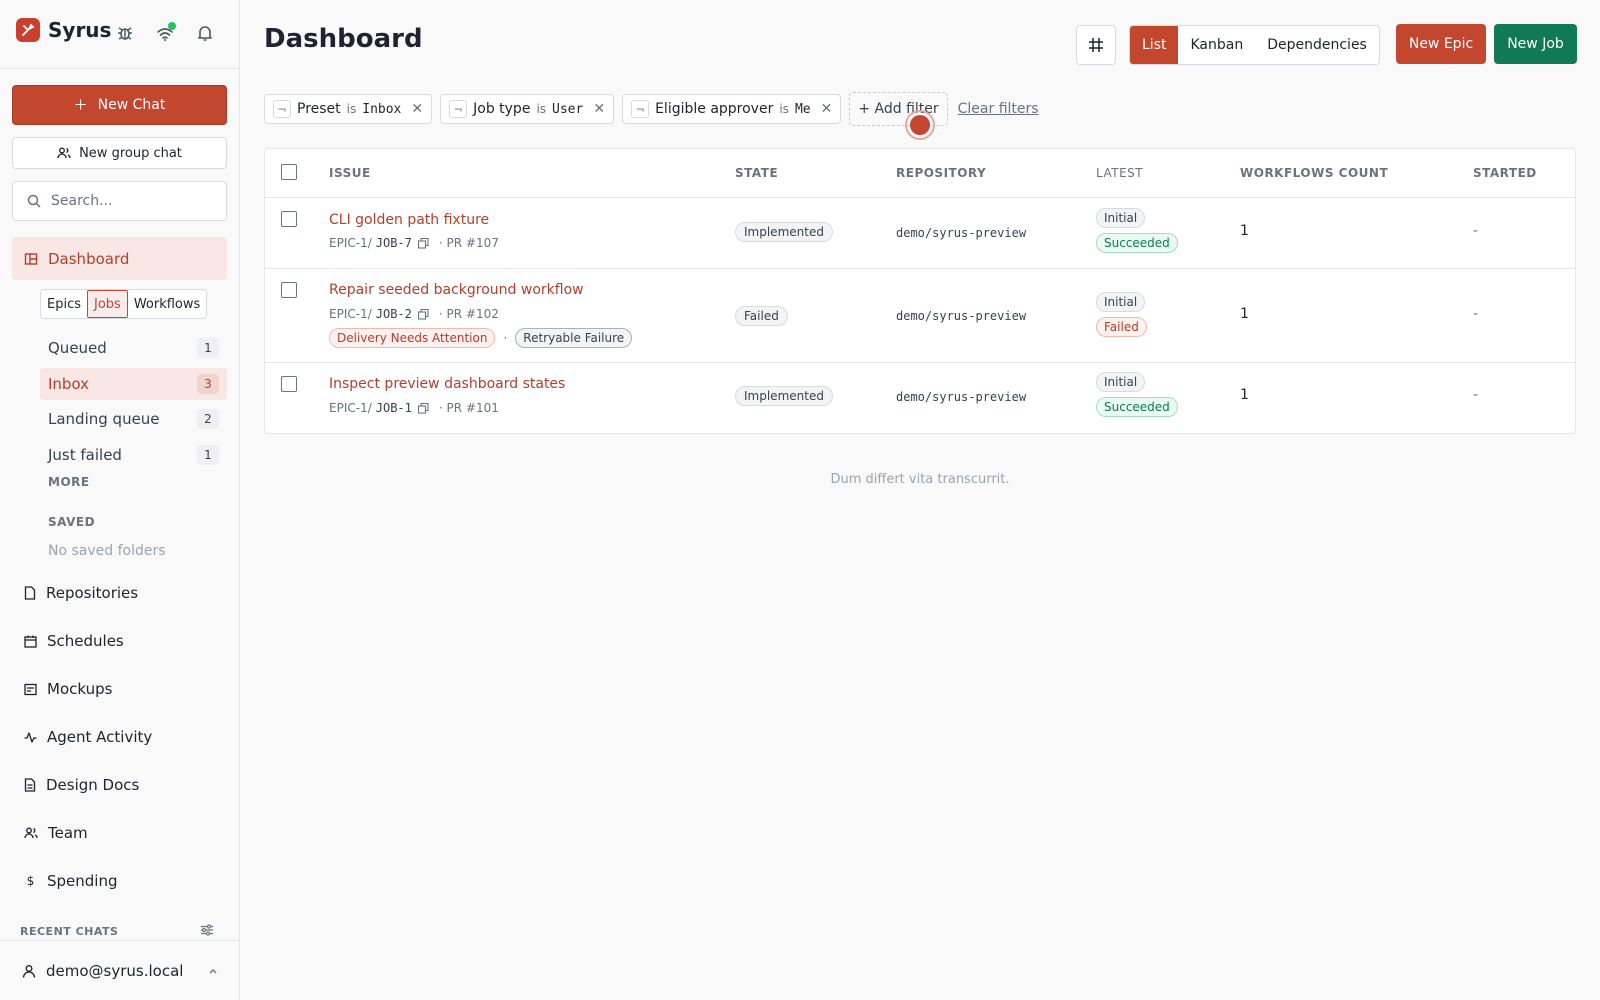 The height and width of the screenshot is (1000, 1600). Describe the element at coordinates (133, 419) in the screenshot. I see `queue-item-landing-queue: Landing queue 2` at that location.